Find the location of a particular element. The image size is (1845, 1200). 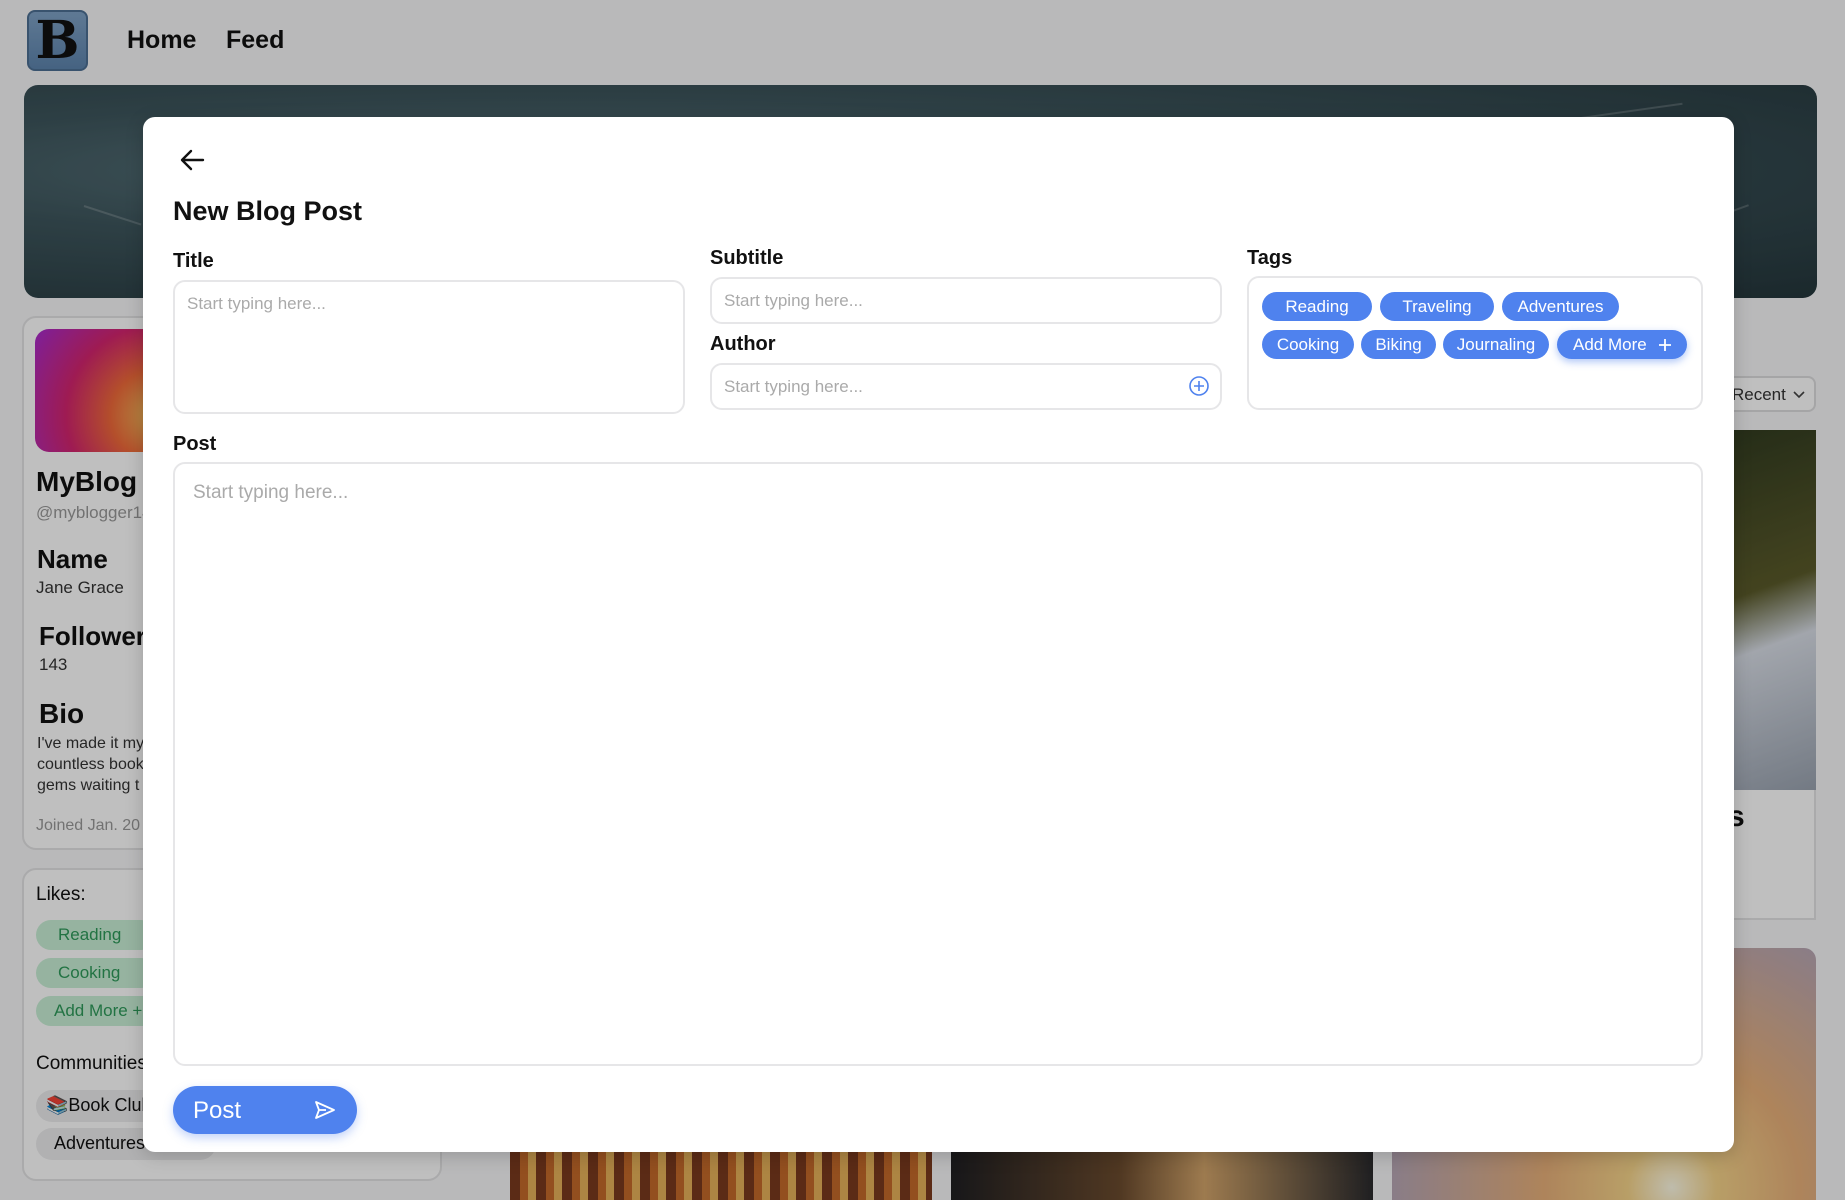

modal-title: New Blog Post is located at coordinates (268, 211).